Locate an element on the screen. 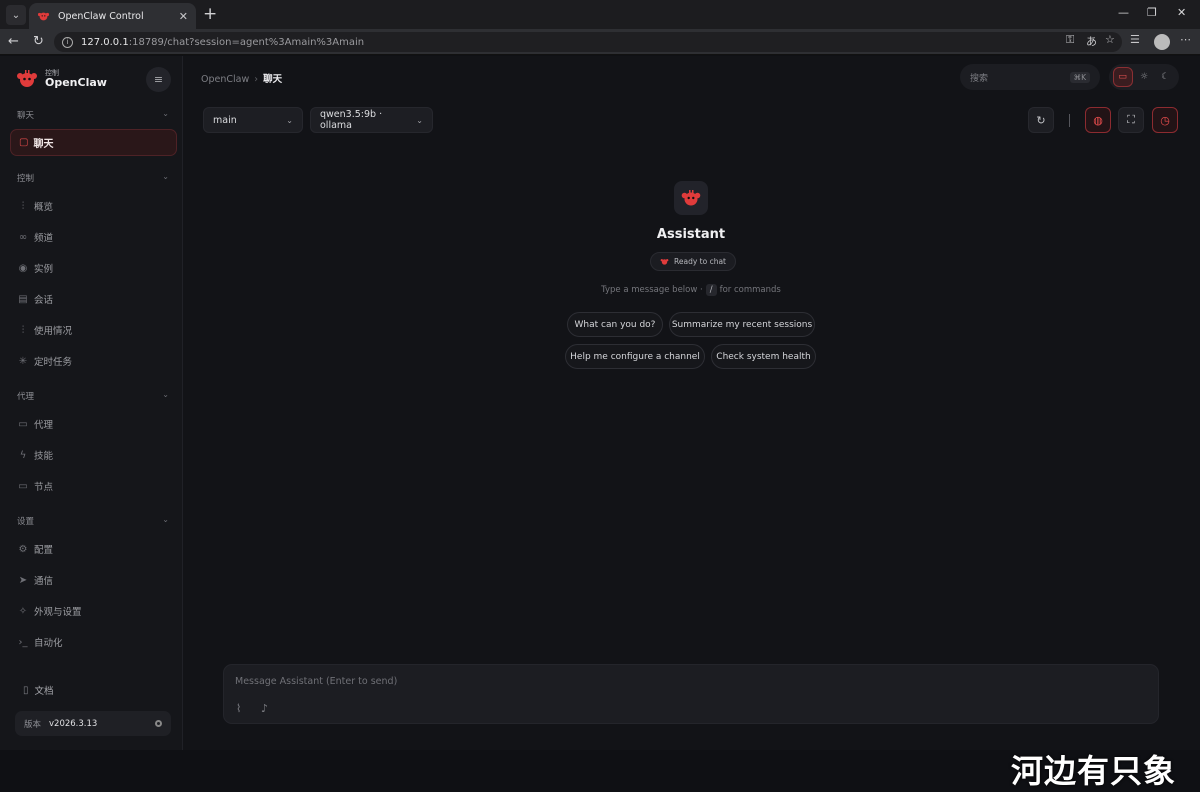  theme-system-monitor-icon: ▭ is located at coordinates (1122, 77).